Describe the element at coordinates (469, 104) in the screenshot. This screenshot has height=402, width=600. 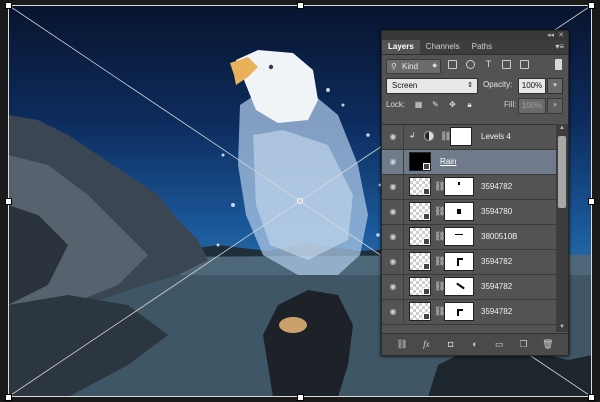
I see `lock-all-icon: 🔒︎` at that location.